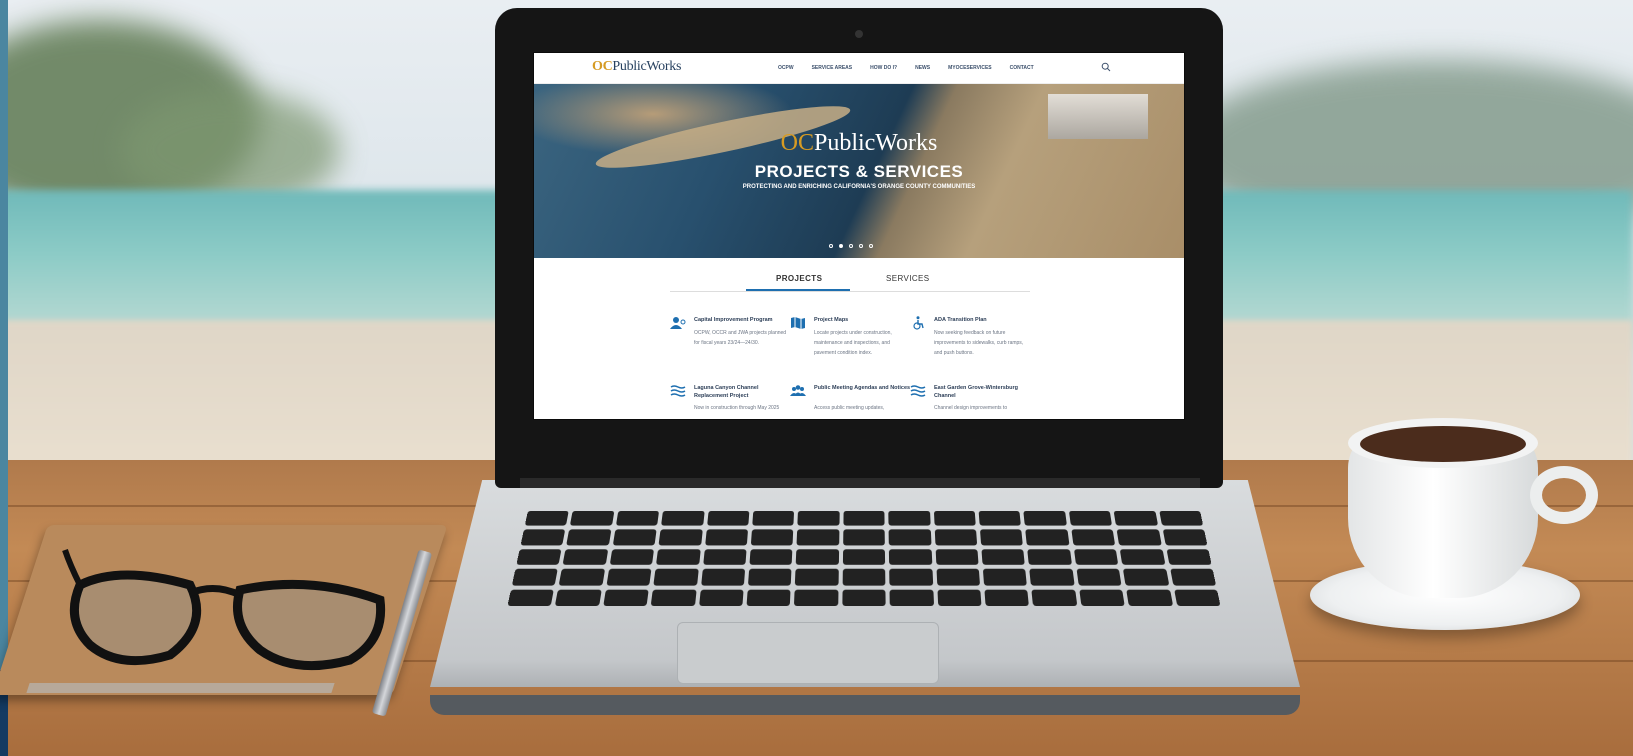 Image resolution: width=1633 pixels, height=756 pixels. I want to click on nav-item-myoceservices: MYOCESERVICES, so click(970, 68).